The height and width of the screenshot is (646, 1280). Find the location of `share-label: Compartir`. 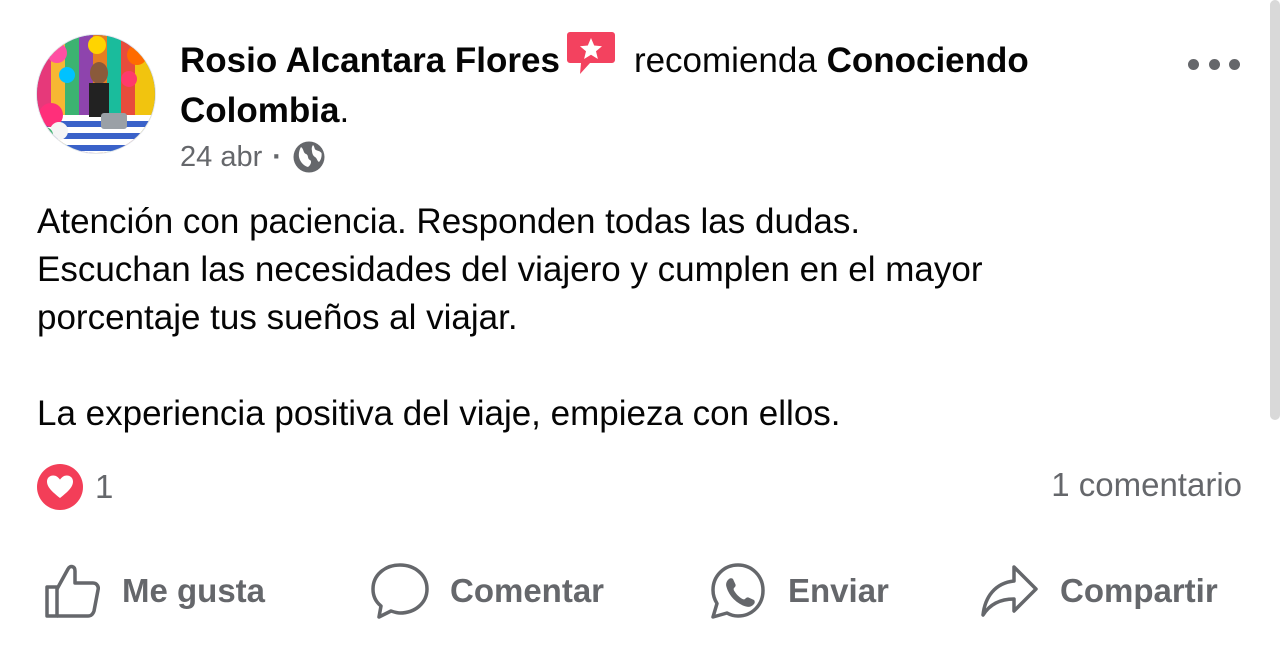

share-label: Compartir is located at coordinates (1139, 590).